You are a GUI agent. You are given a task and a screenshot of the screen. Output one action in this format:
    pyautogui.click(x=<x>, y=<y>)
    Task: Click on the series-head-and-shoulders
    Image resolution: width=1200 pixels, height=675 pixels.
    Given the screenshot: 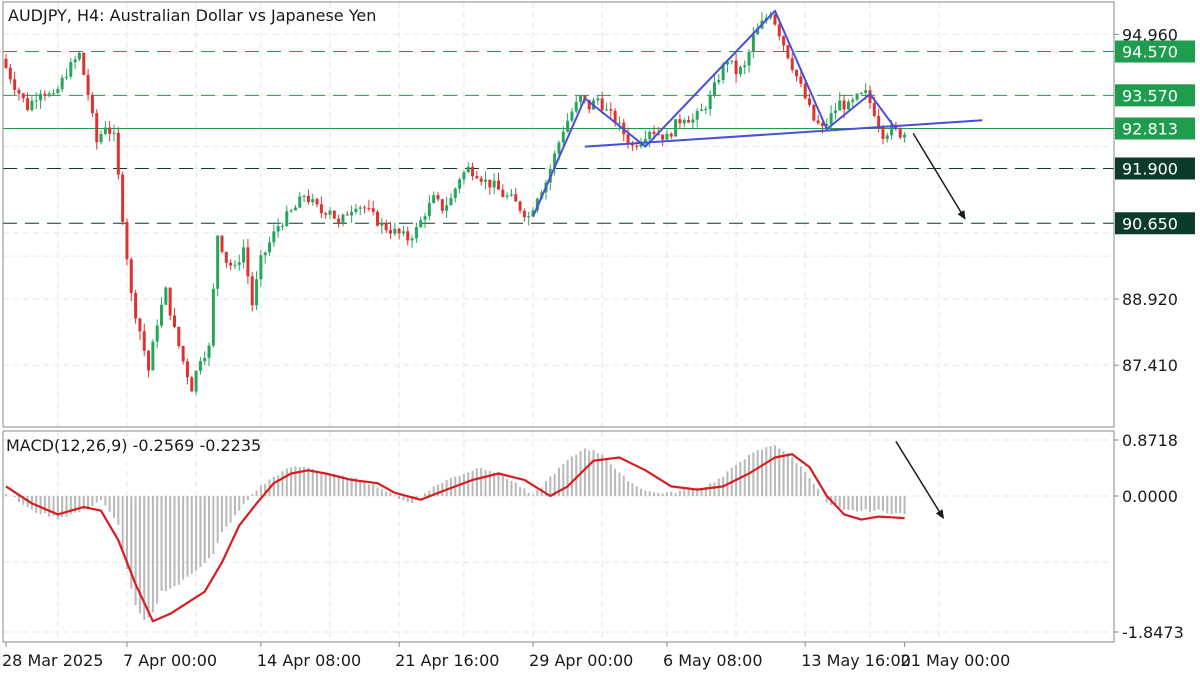 What is the action you would take?
    pyautogui.click(x=714, y=113)
    